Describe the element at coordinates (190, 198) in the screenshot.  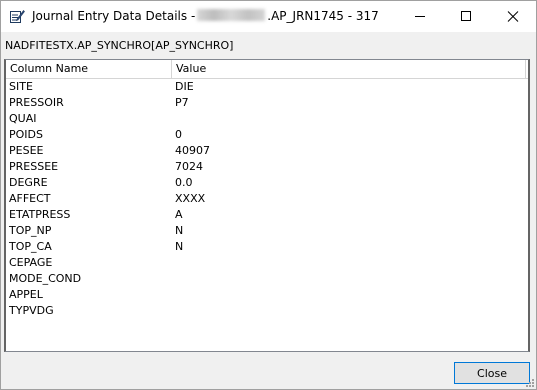
I see `cell-value: XXXX` at that location.